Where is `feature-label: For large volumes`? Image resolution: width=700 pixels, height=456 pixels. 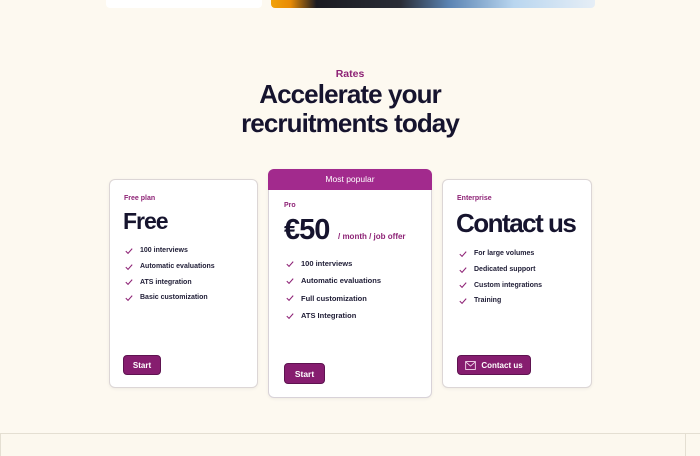
feature-label: For large volumes is located at coordinates (504, 254).